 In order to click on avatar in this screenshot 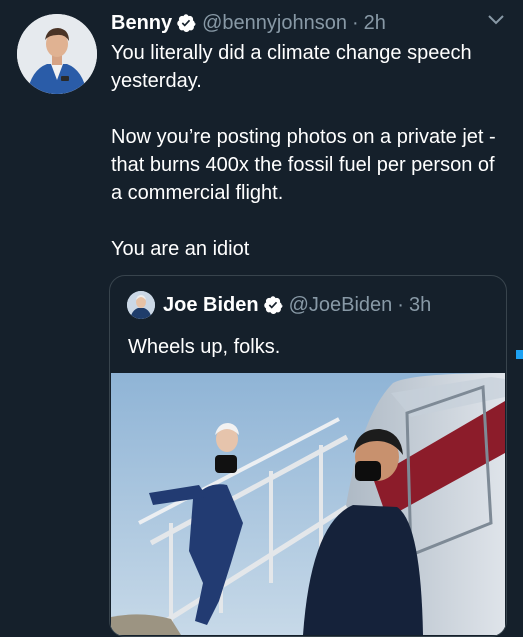, I will do `click(57, 54)`.